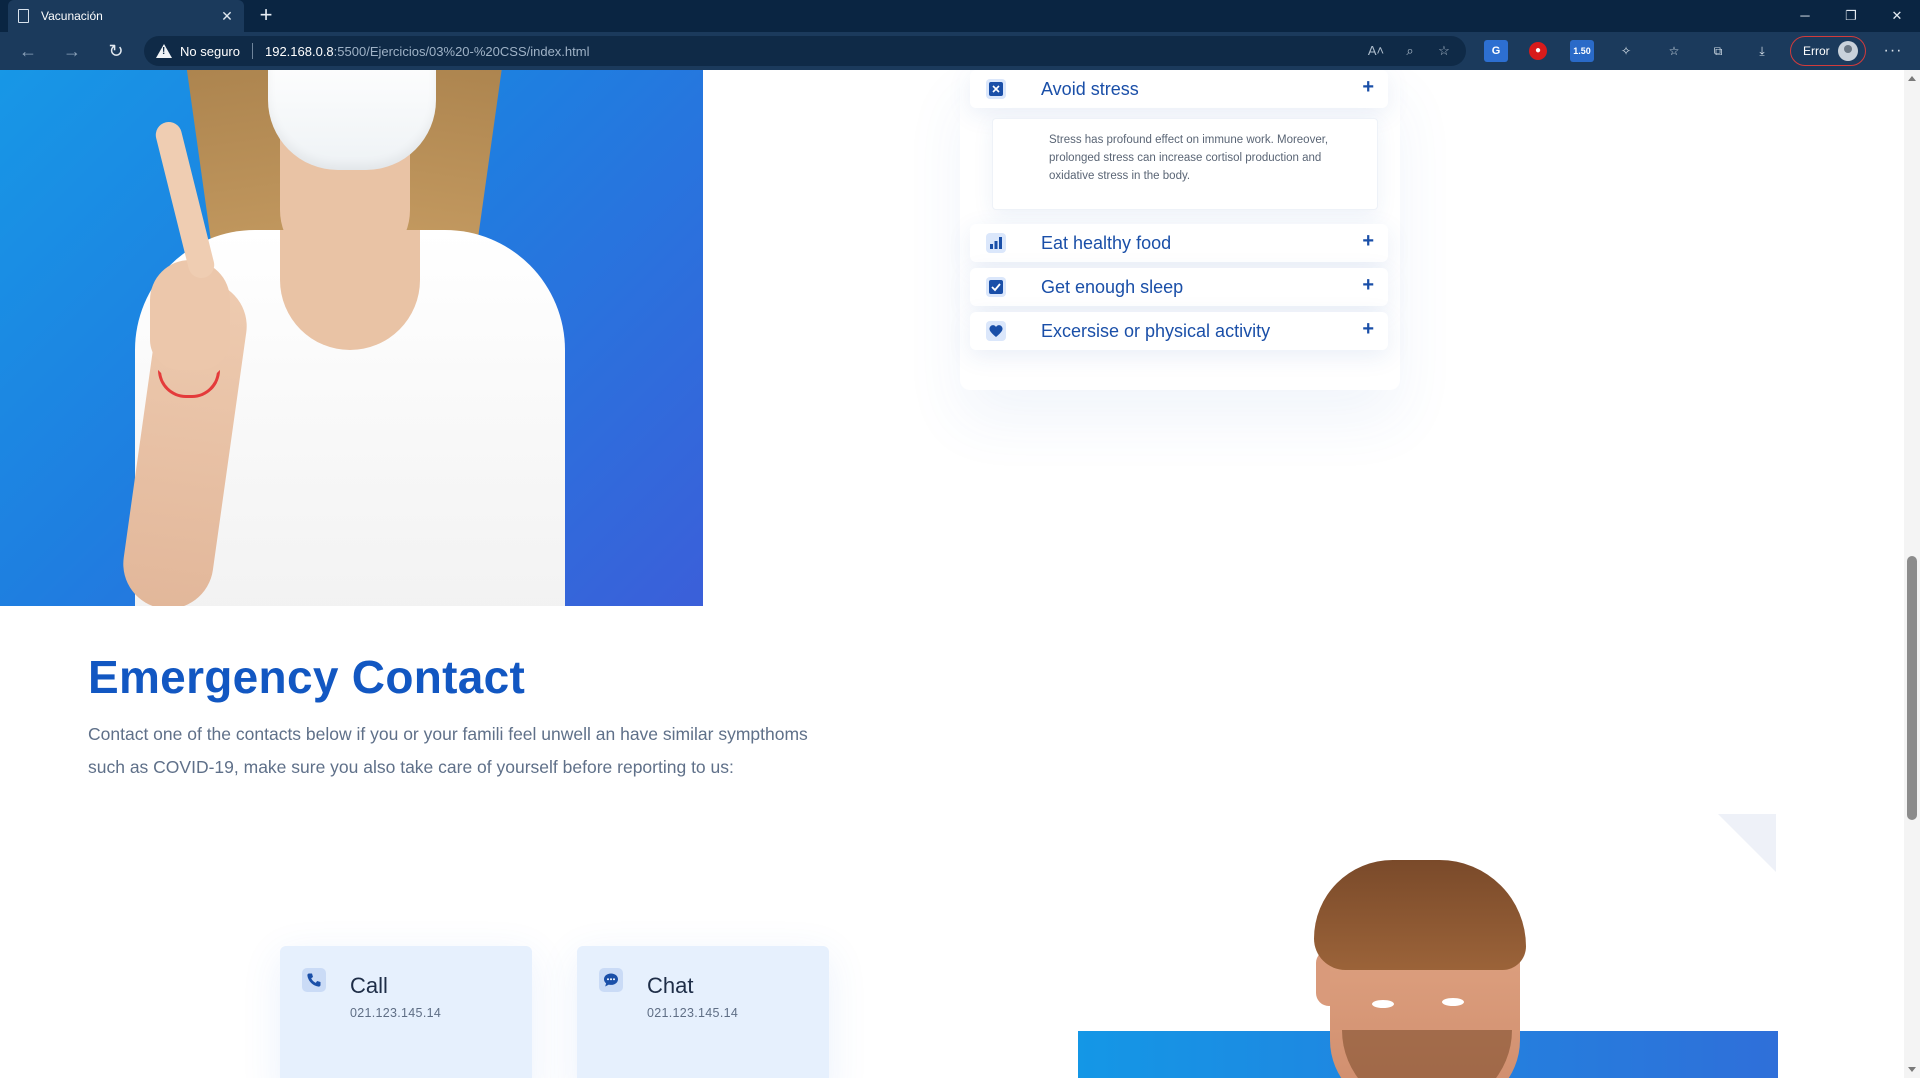 This screenshot has width=1920, height=1080. I want to click on page-scrollbar, so click(1912, 574).